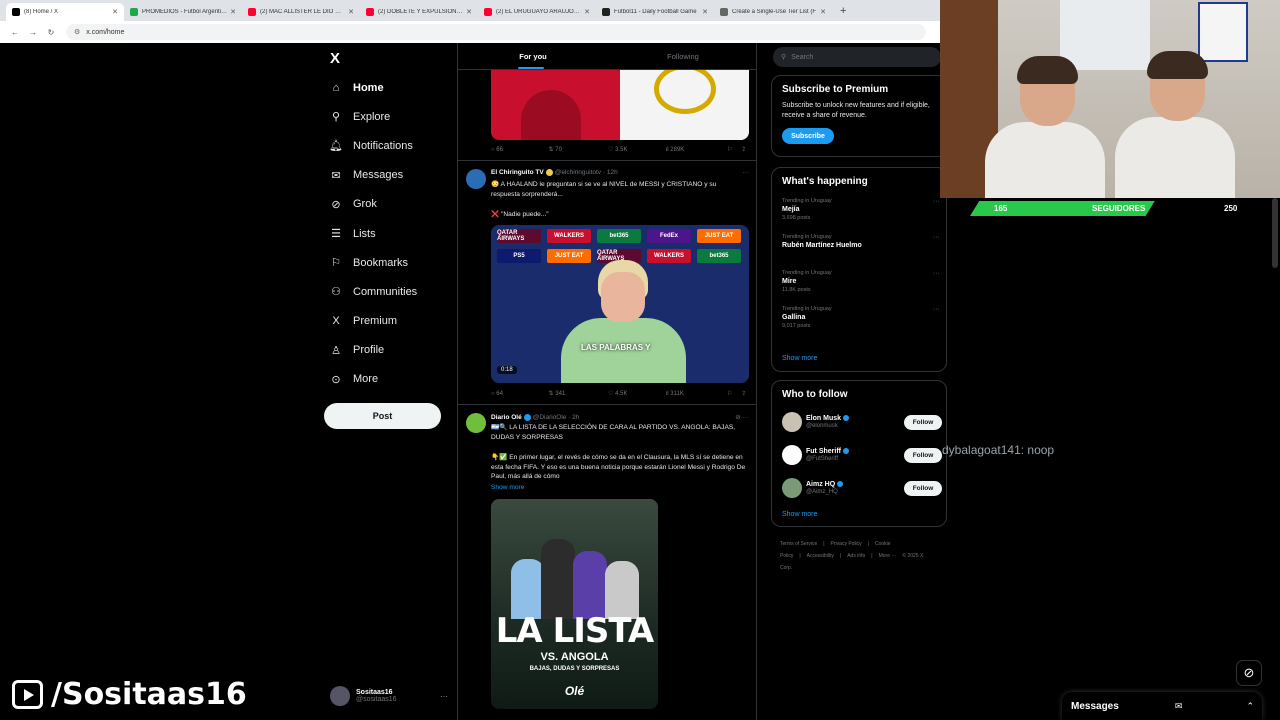  Describe the element at coordinates (861, 209) in the screenshot. I see `trend-item: Trending in Uruguay Mejía 3,698 posts ···` at that location.